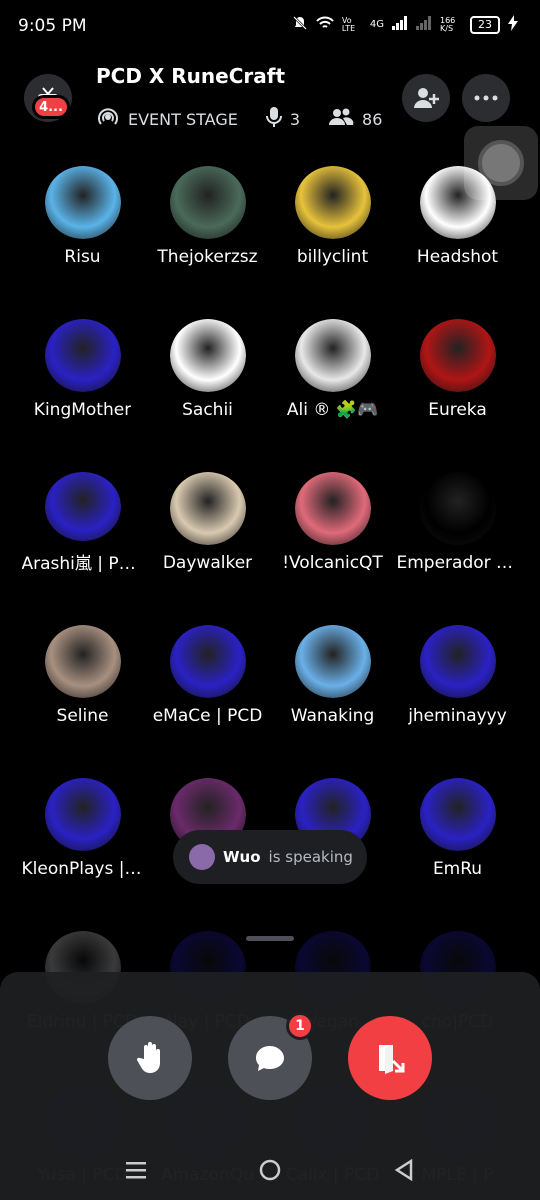 The width and height of the screenshot is (540, 1200). Describe the element at coordinates (242, 857) in the screenshot. I see `speaker-name: Wuo` at that location.